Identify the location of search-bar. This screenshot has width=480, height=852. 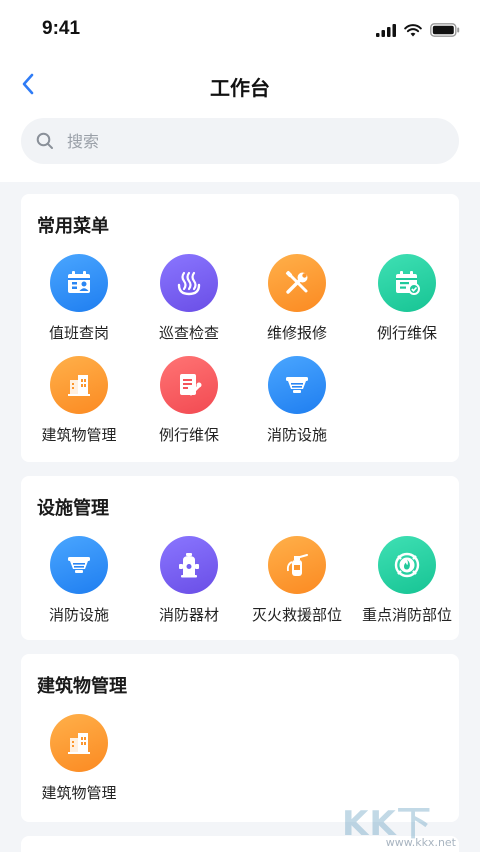
(240, 141).